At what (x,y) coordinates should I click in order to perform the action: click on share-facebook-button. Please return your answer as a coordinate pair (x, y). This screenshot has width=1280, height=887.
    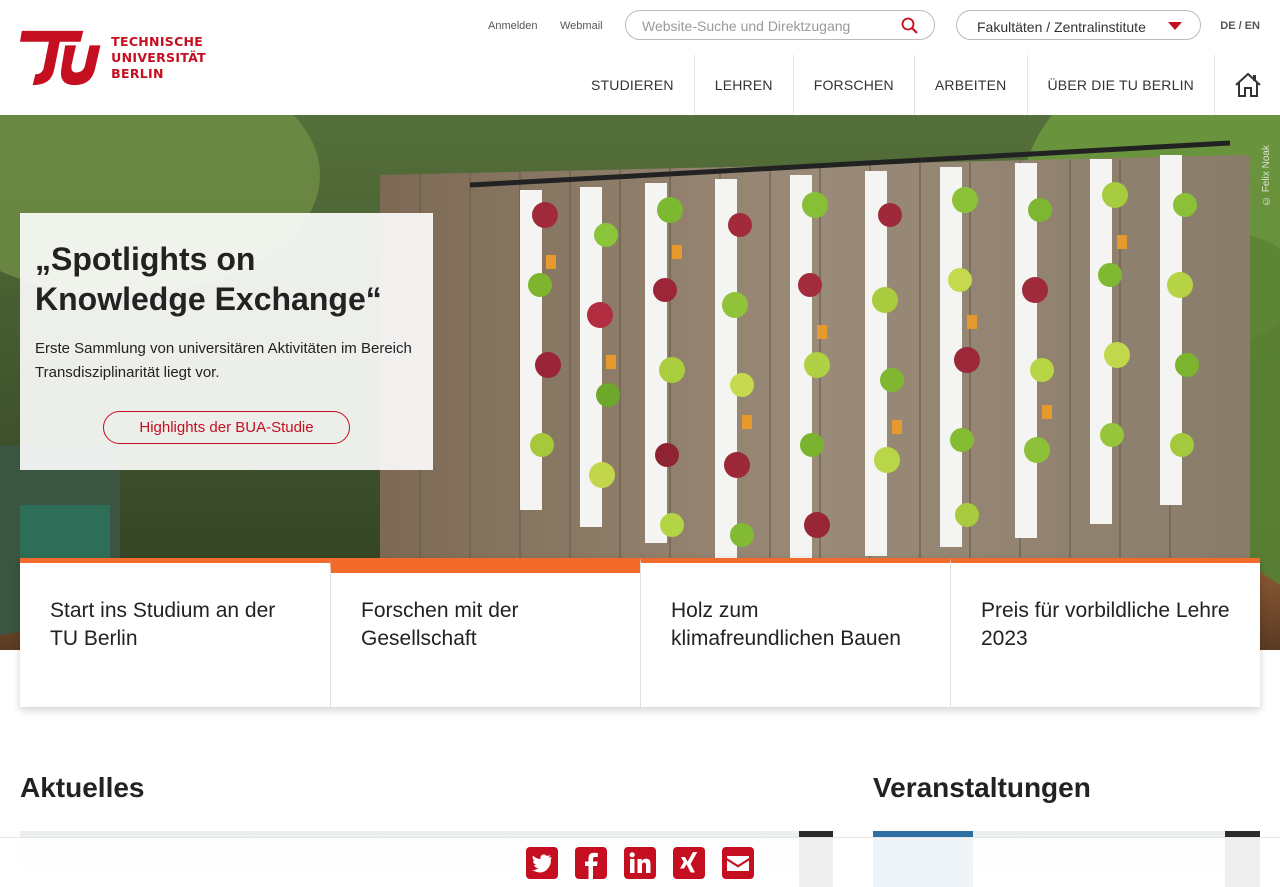
    Looking at the image, I should click on (591, 862).